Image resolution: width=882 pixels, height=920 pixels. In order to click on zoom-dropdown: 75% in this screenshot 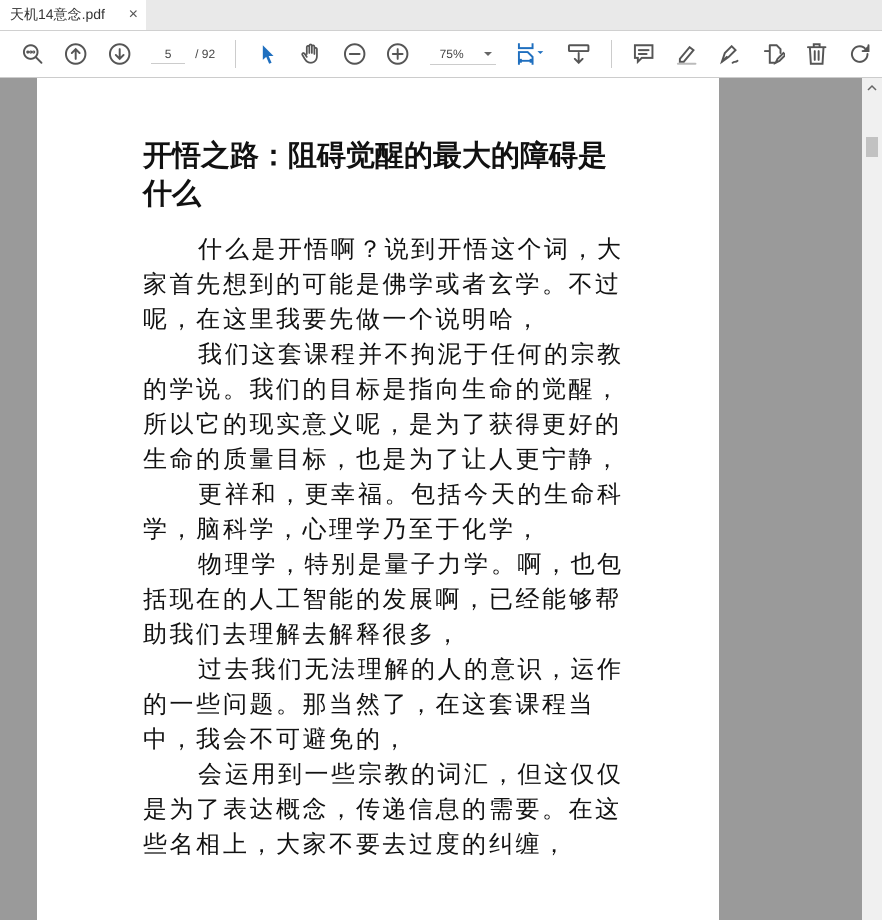, I will do `click(463, 54)`.